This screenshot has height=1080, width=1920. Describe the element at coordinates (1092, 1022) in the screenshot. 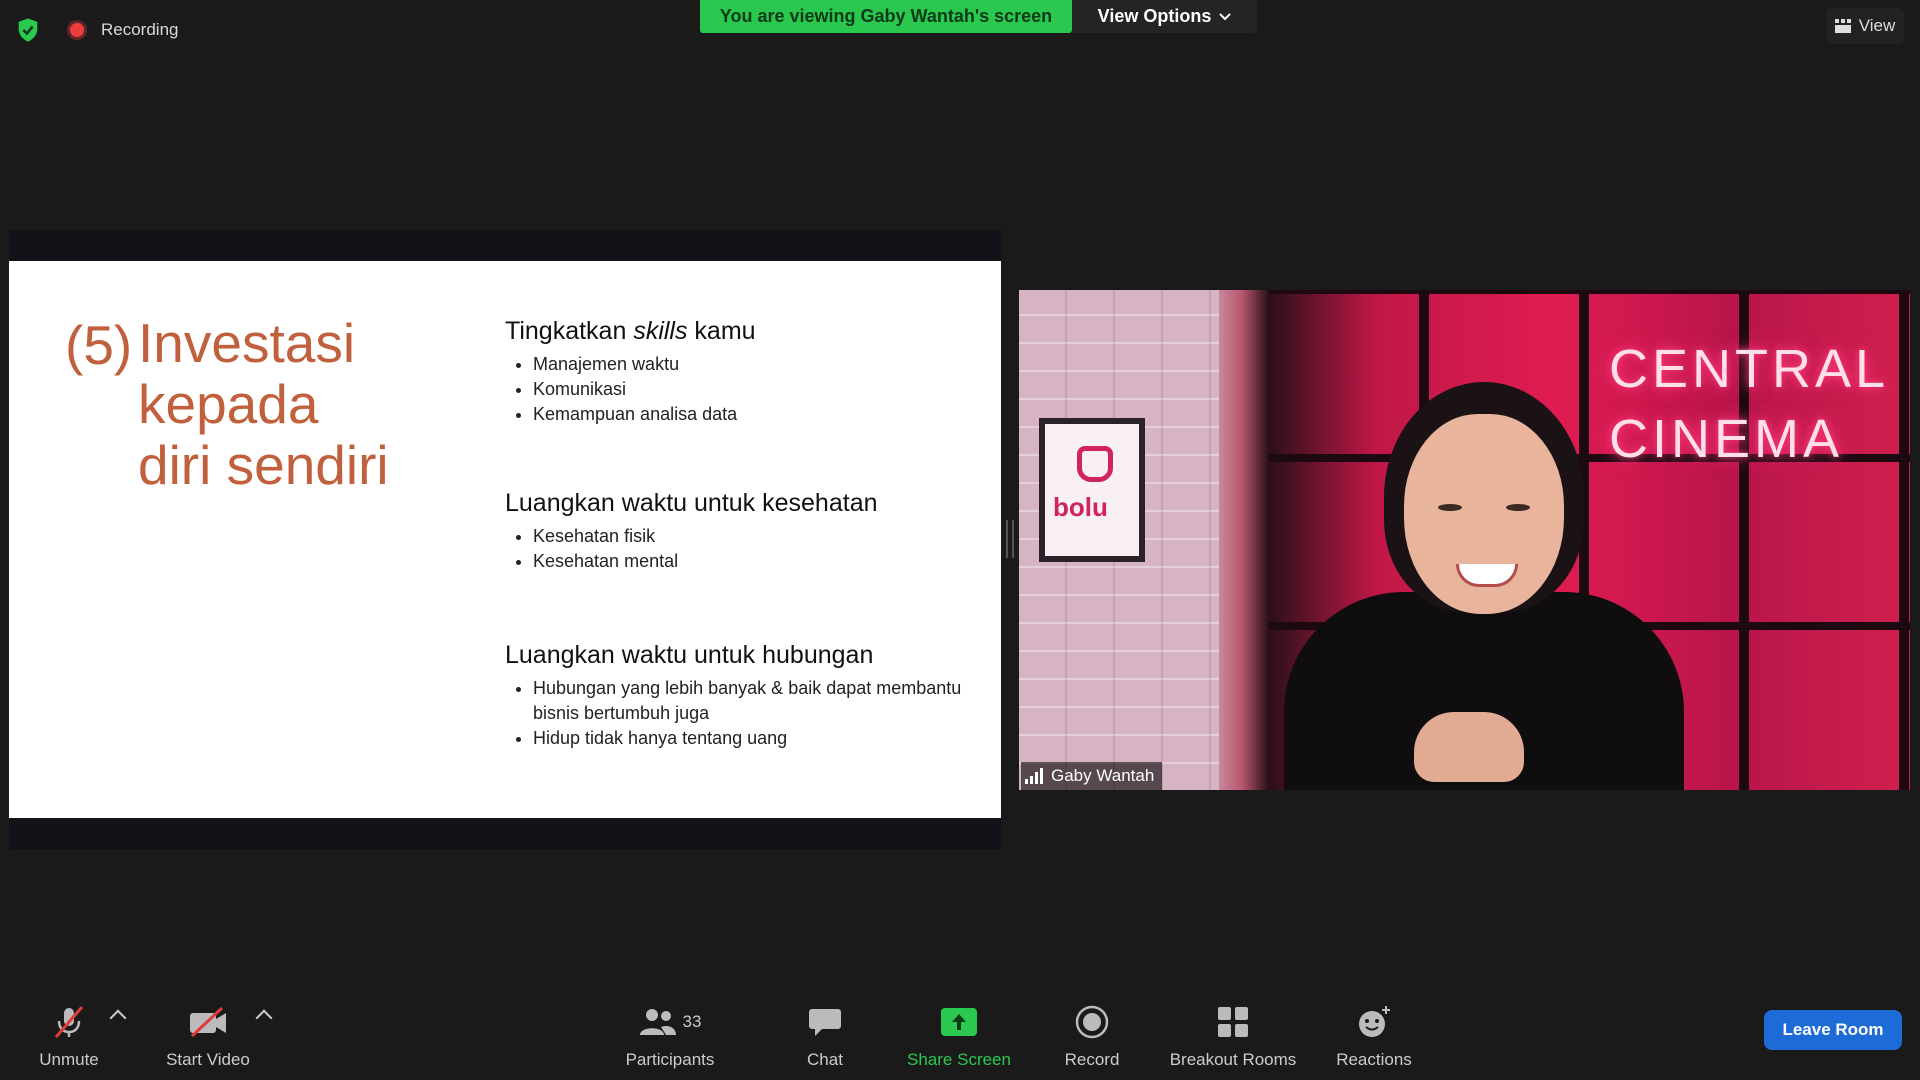

I see `record-icon` at that location.